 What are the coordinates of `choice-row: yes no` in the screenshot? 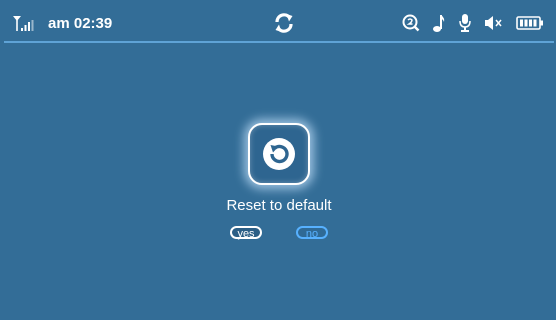 It's located at (279, 233).